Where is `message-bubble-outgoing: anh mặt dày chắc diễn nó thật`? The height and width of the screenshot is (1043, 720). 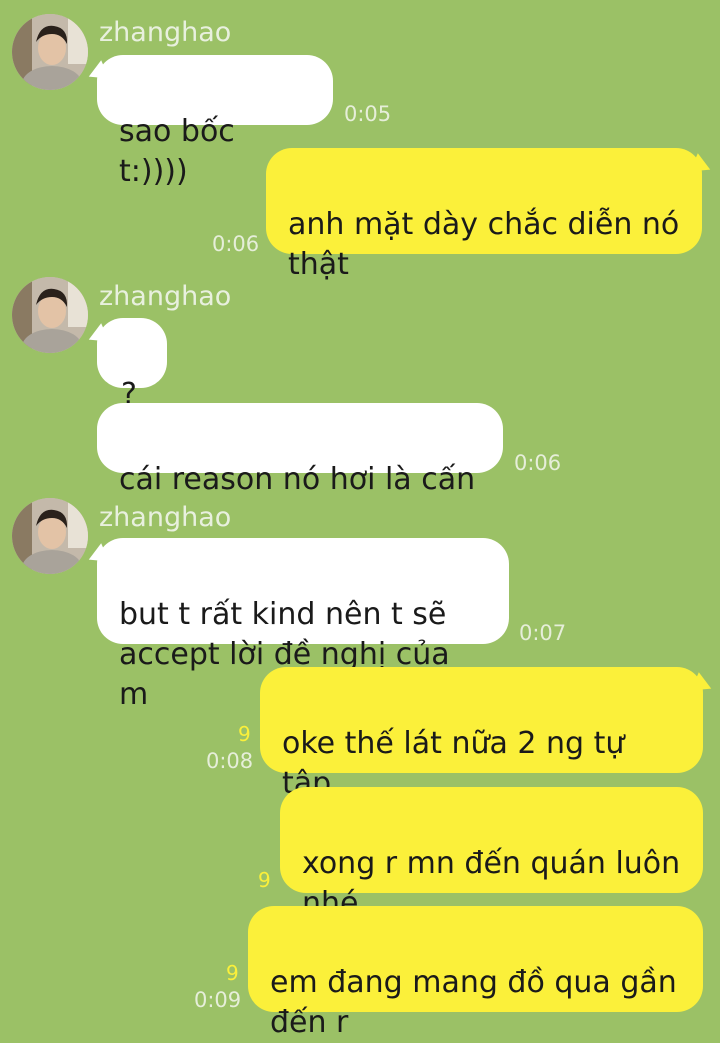
message-bubble-outgoing: anh mặt dày chắc diễn nó thật is located at coordinates (484, 215).